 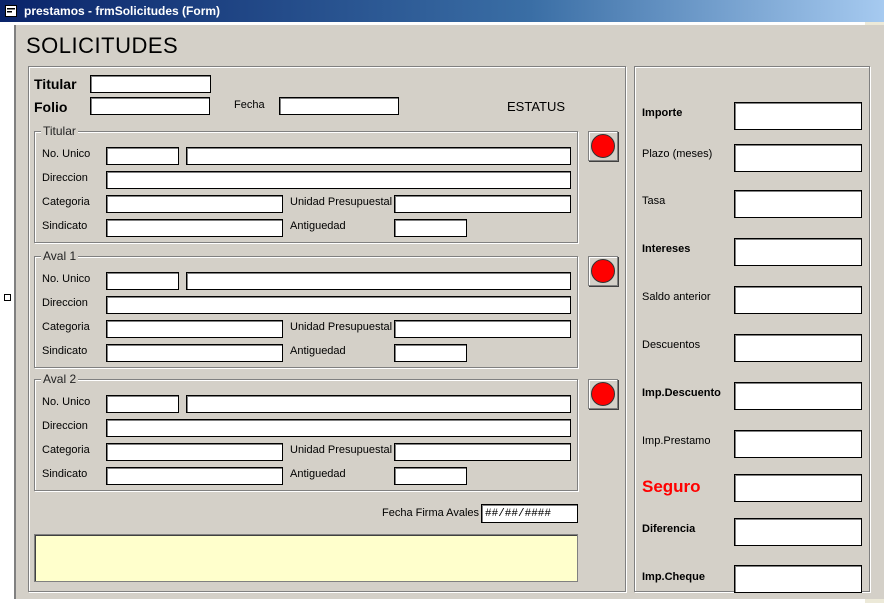 What do you see at coordinates (194, 476) in the screenshot?
I see `aval2-sindicato-input` at bounding box center [194, 476].